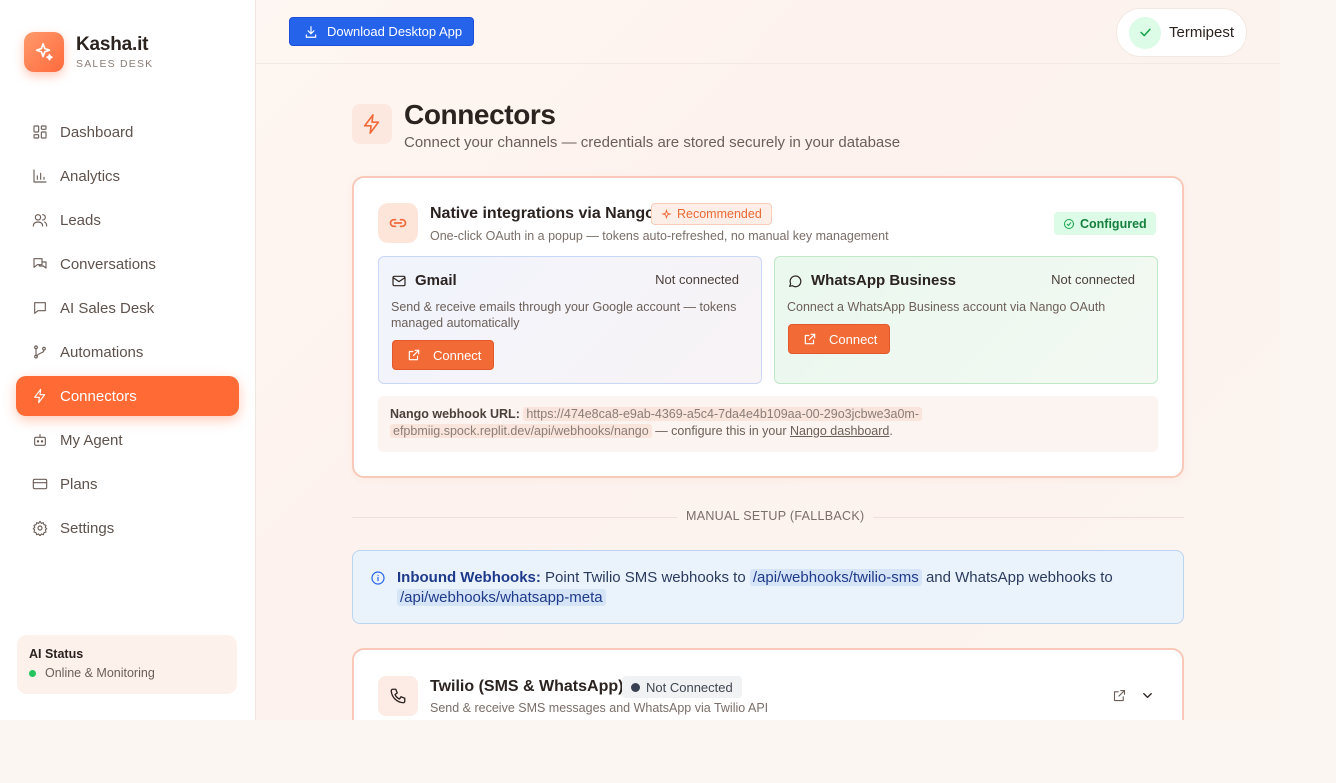 The image size is (1336, 783). I want to click on recommended-badge: Recommended, so click(711, 214).